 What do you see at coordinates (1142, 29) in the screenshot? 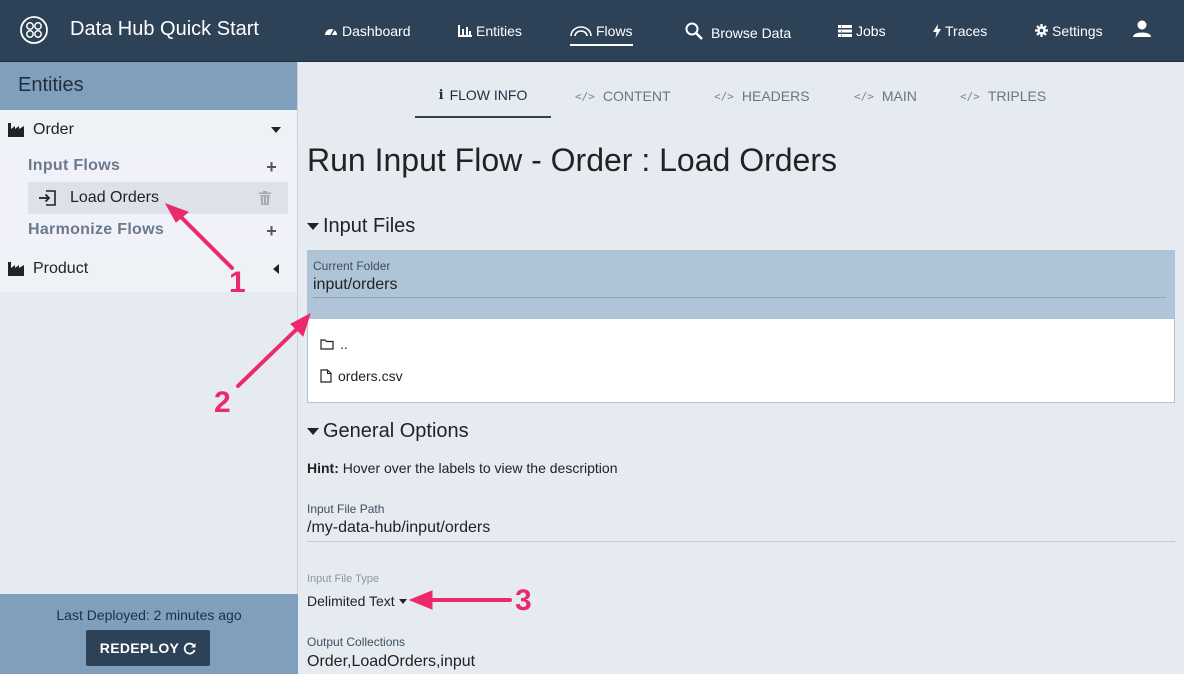
I see `user-icon` at bounding box center [1142, 29].